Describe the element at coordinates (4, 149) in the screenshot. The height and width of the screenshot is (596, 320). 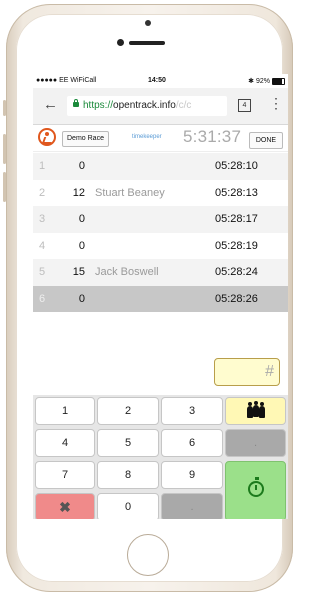
I see `phone-volume-up` at that location.